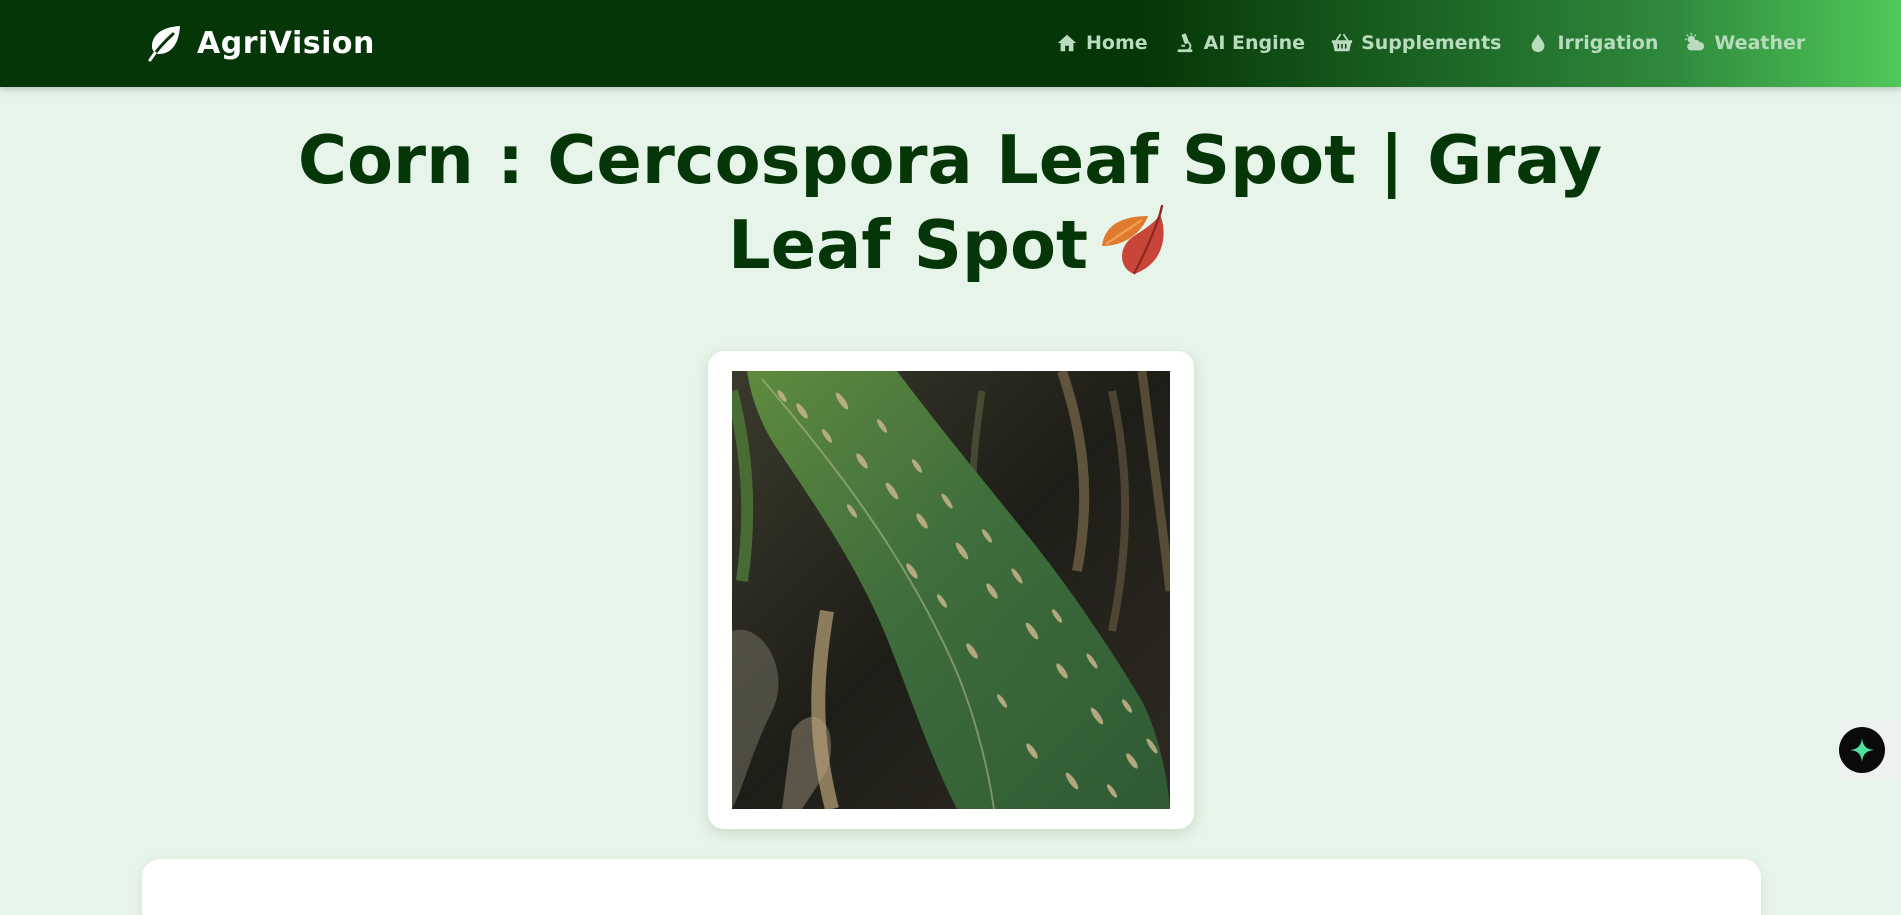 The image size is (1901, 915). I want to click on assistant-button, so click(1862, 750).